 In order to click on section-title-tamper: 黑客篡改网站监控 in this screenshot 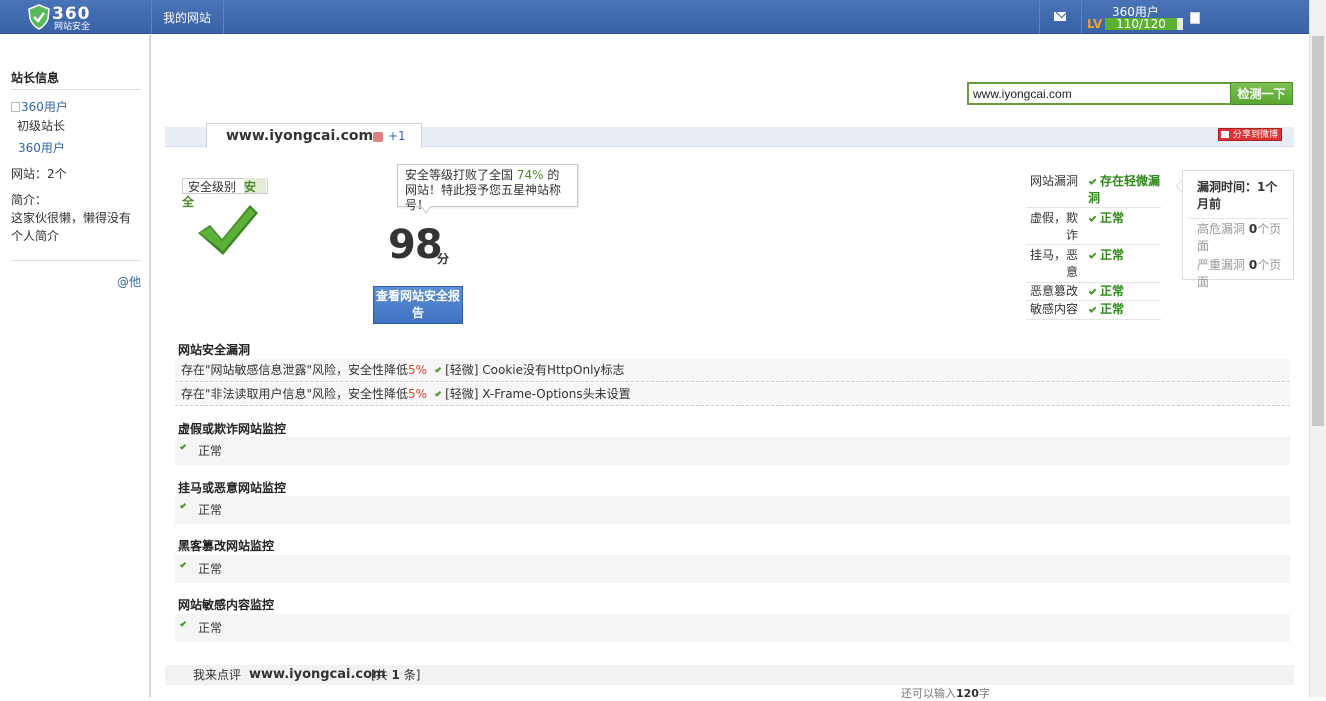, I will do `click(226, 546)`.